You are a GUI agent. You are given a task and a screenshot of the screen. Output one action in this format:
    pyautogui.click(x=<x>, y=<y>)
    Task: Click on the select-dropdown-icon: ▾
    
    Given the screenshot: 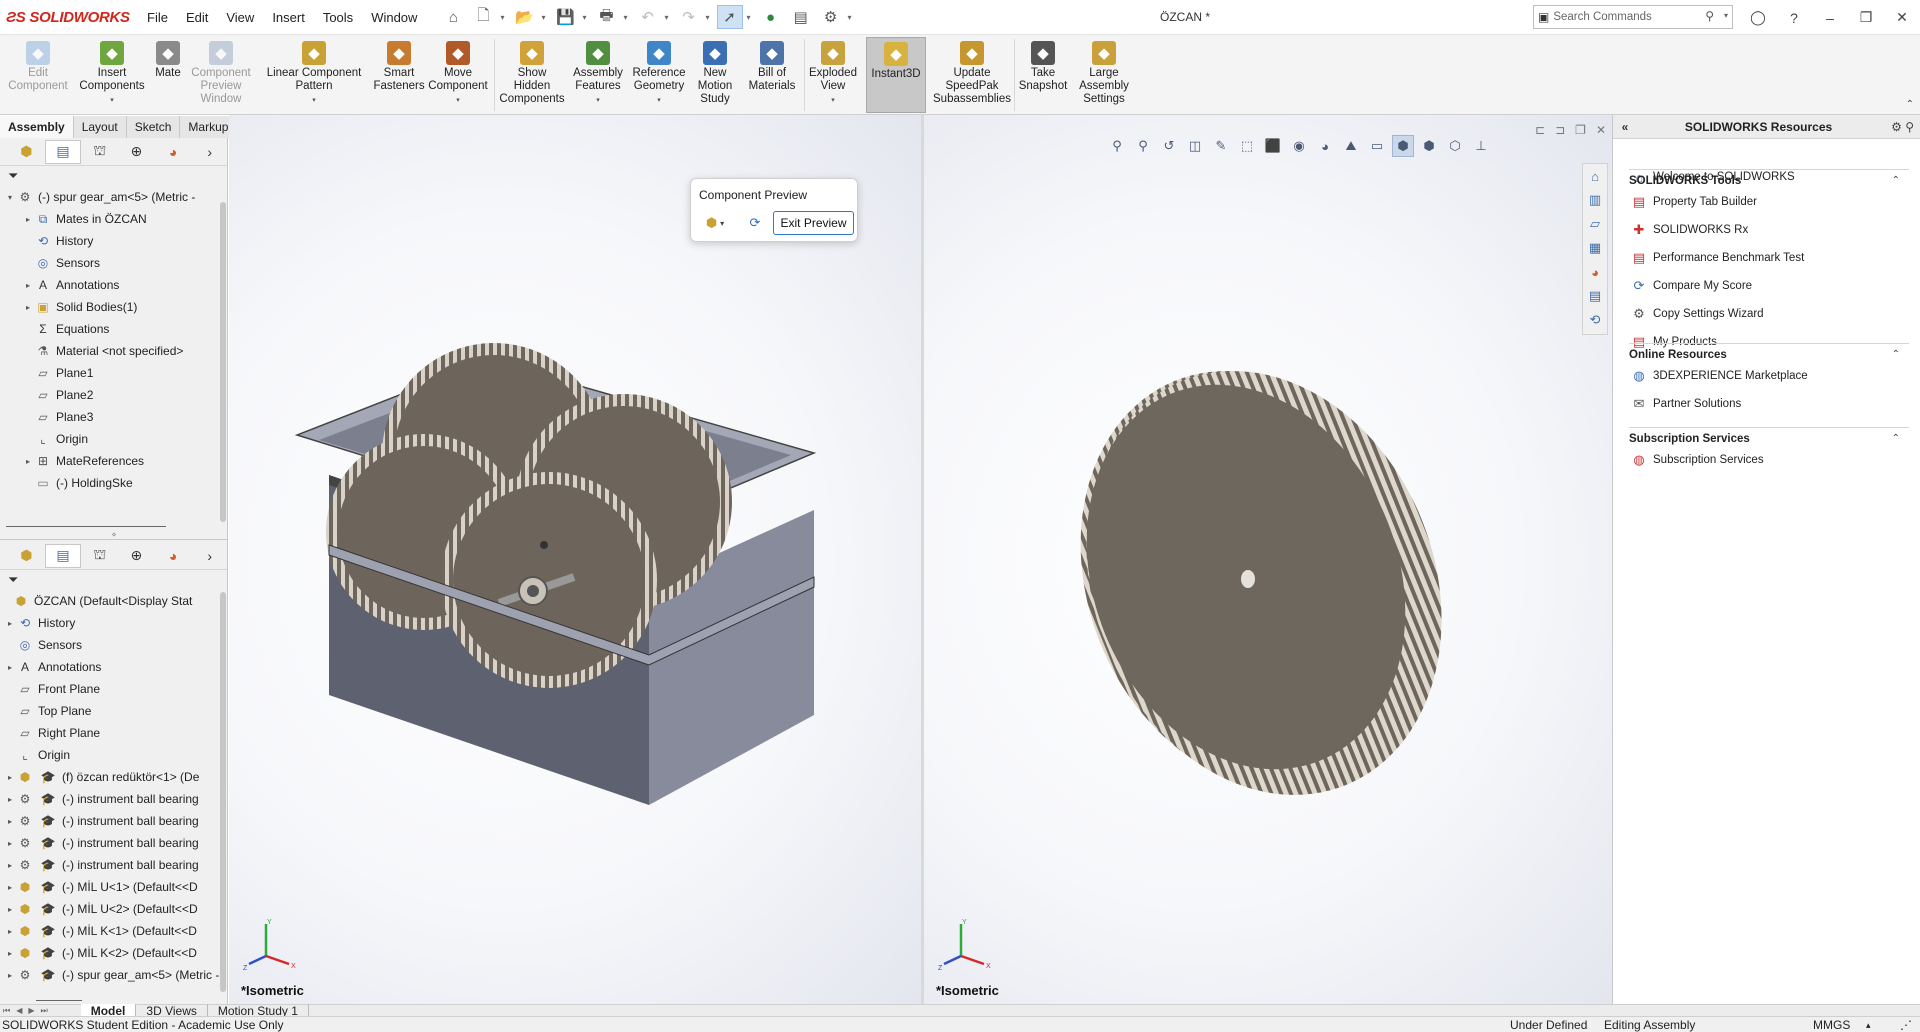 What is the action you would take?
    pyautogui.click(x=749, y=17)
    